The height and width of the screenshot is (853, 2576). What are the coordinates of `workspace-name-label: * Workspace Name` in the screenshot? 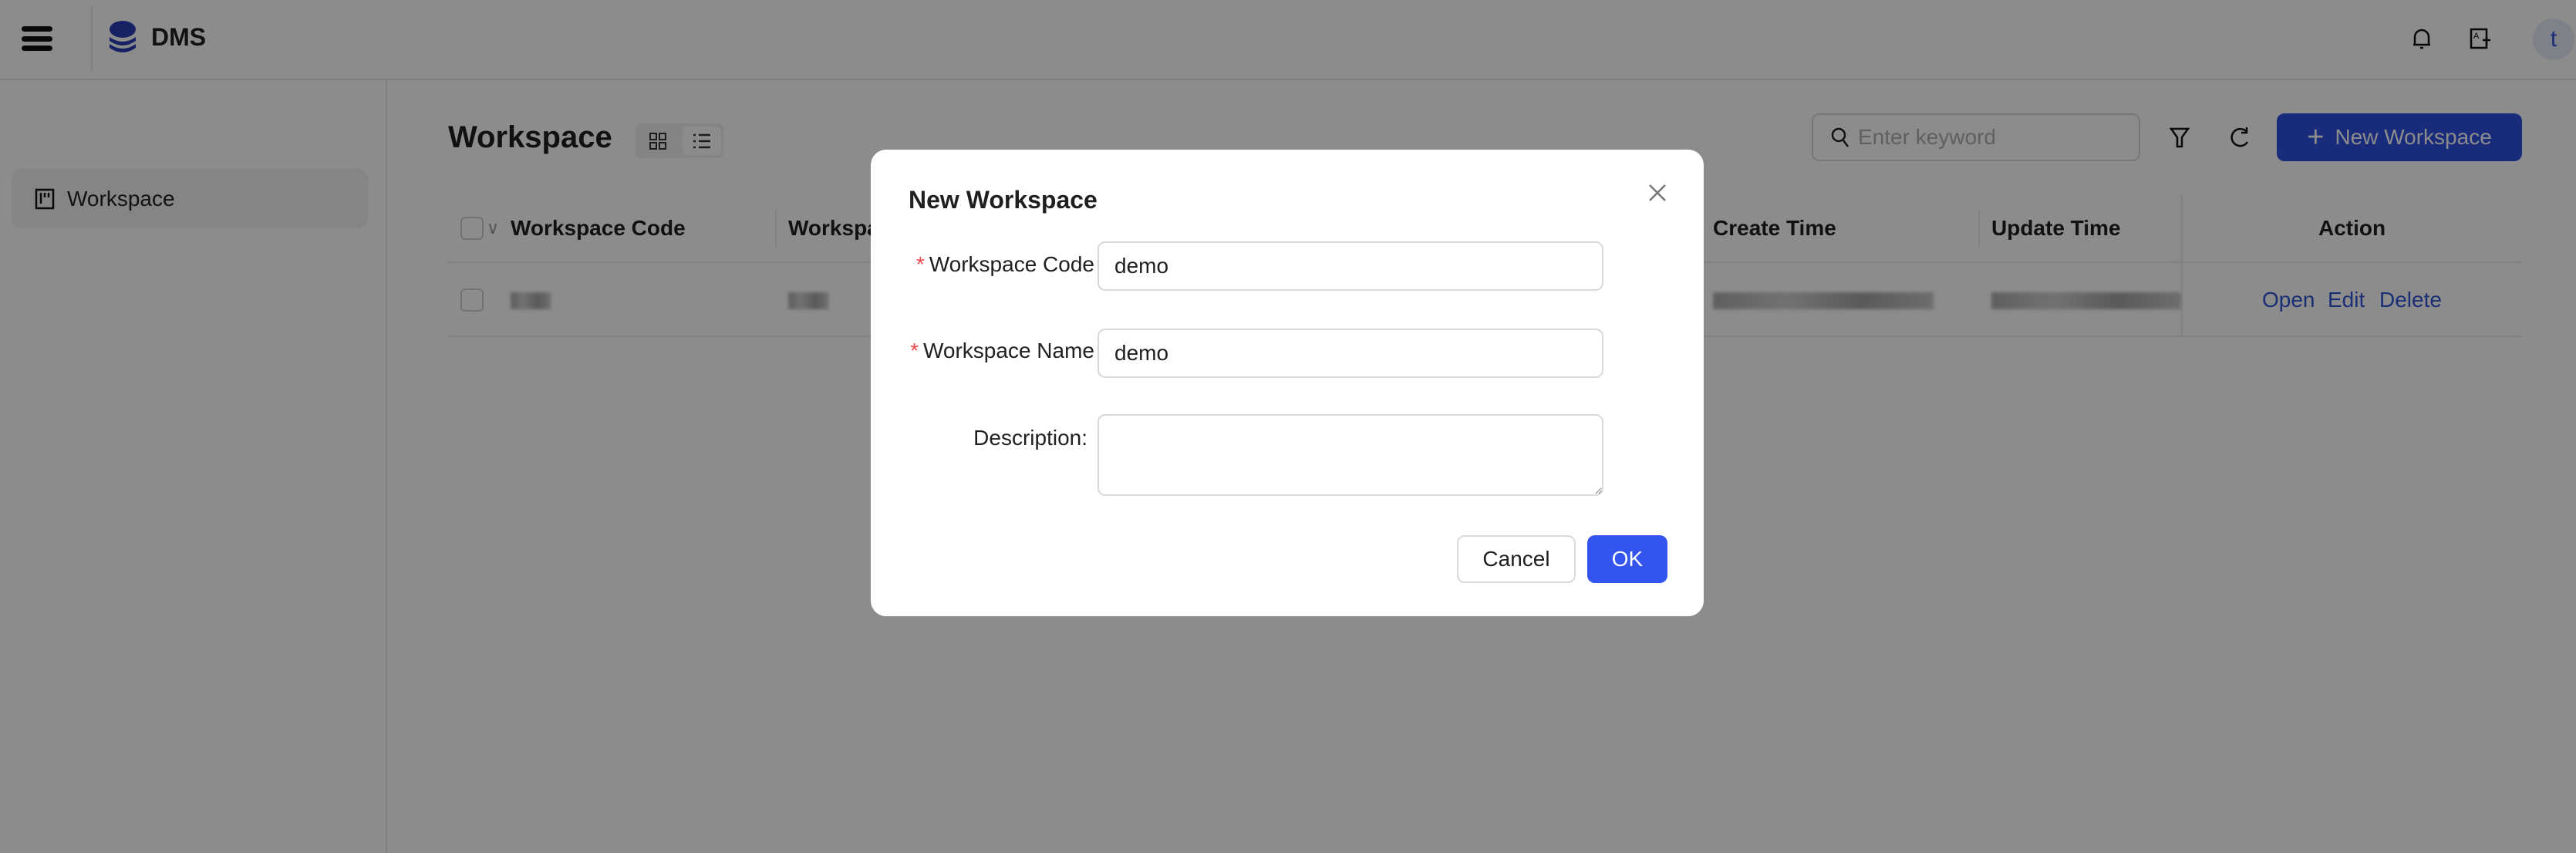 It's located at (982, 351).